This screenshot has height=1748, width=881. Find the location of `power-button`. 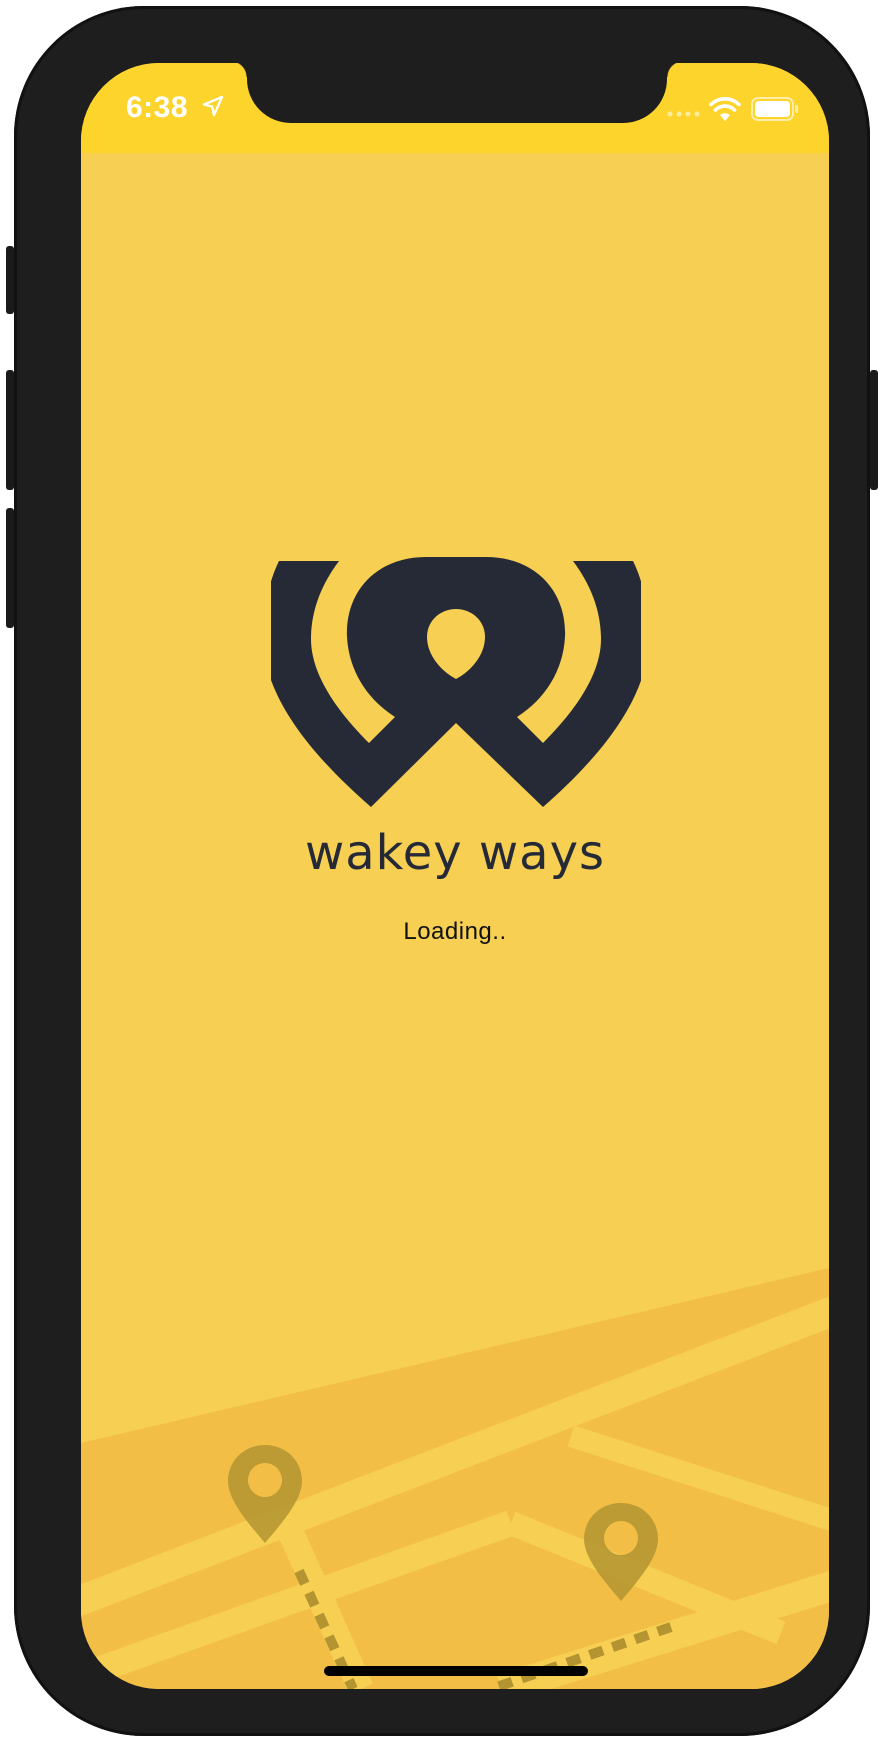

power-button is located at coordinates (874, 430).